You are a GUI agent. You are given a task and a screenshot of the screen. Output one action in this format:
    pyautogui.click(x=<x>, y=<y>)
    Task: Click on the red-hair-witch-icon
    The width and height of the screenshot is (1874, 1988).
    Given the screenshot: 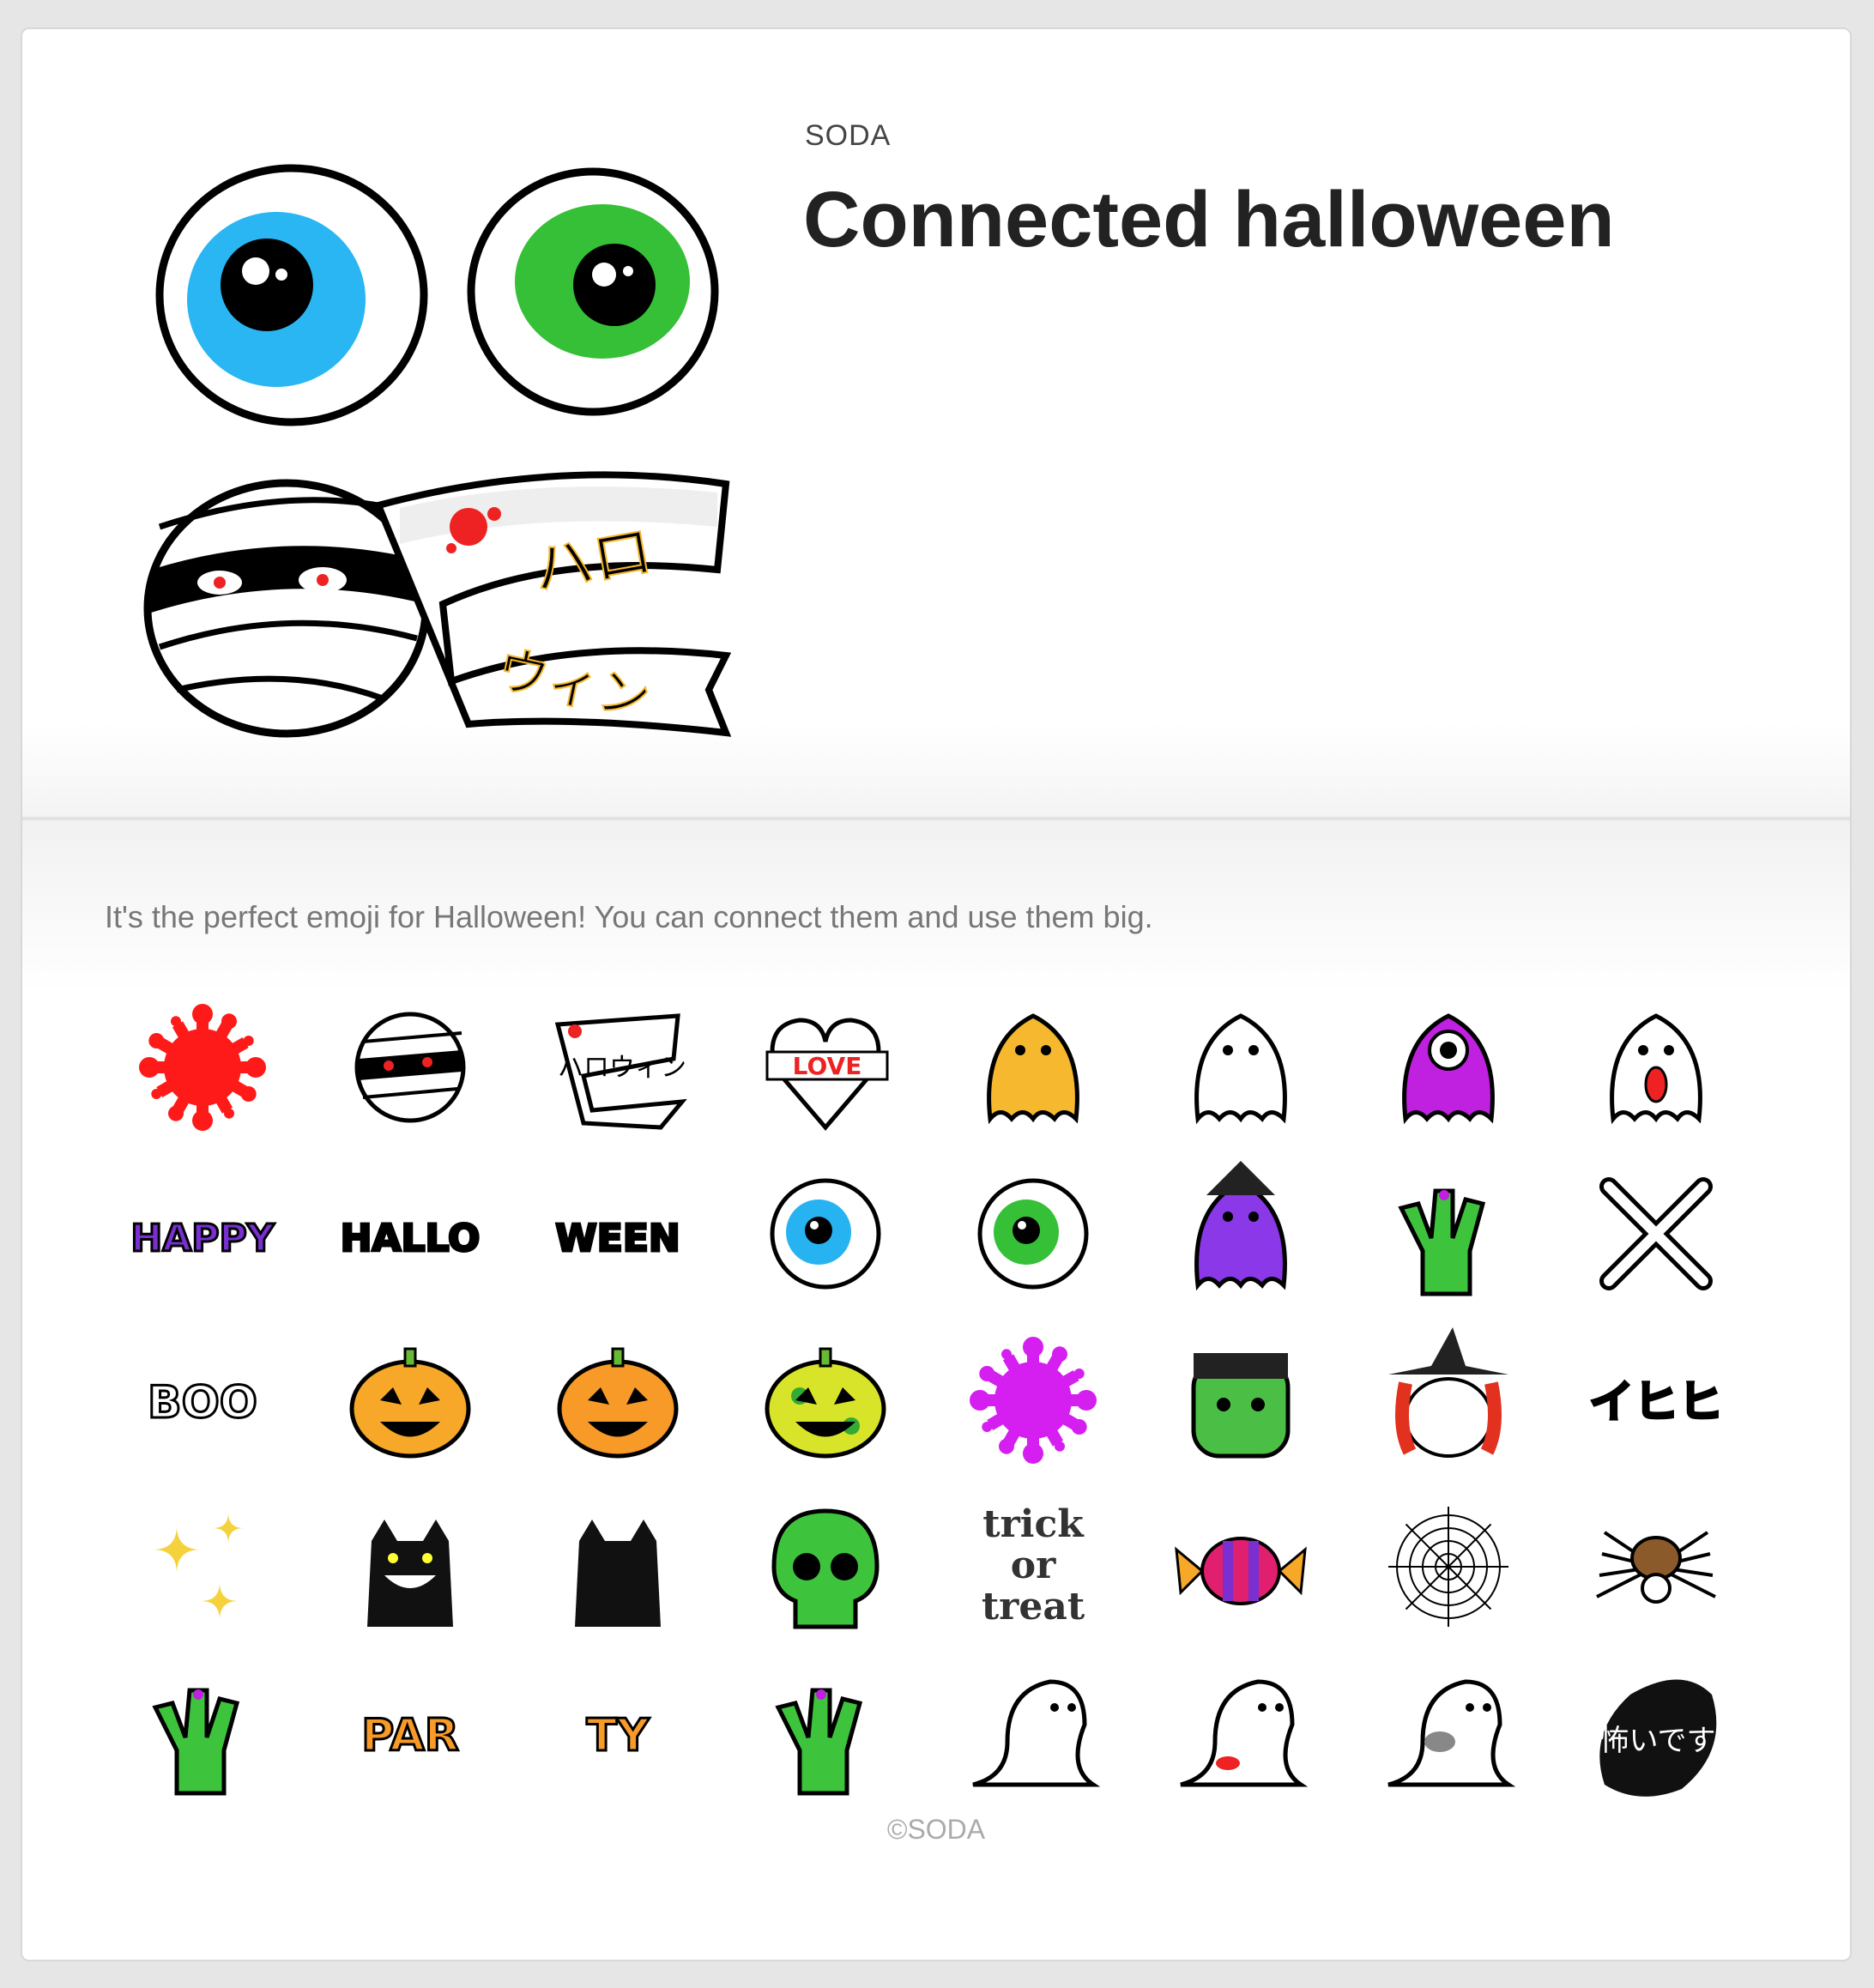 What is the action you would take?
    pyautogui.click(x=1448, y=1400)
    